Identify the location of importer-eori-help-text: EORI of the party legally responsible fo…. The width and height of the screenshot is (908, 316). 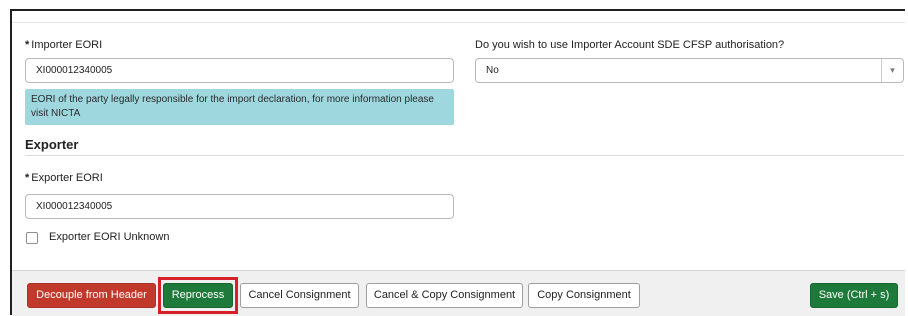
(239, 107).